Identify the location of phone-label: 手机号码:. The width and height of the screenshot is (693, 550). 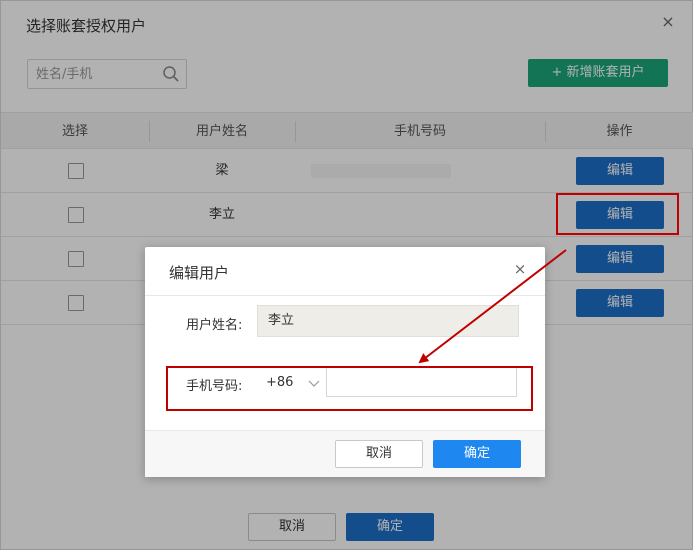
(214, 386).